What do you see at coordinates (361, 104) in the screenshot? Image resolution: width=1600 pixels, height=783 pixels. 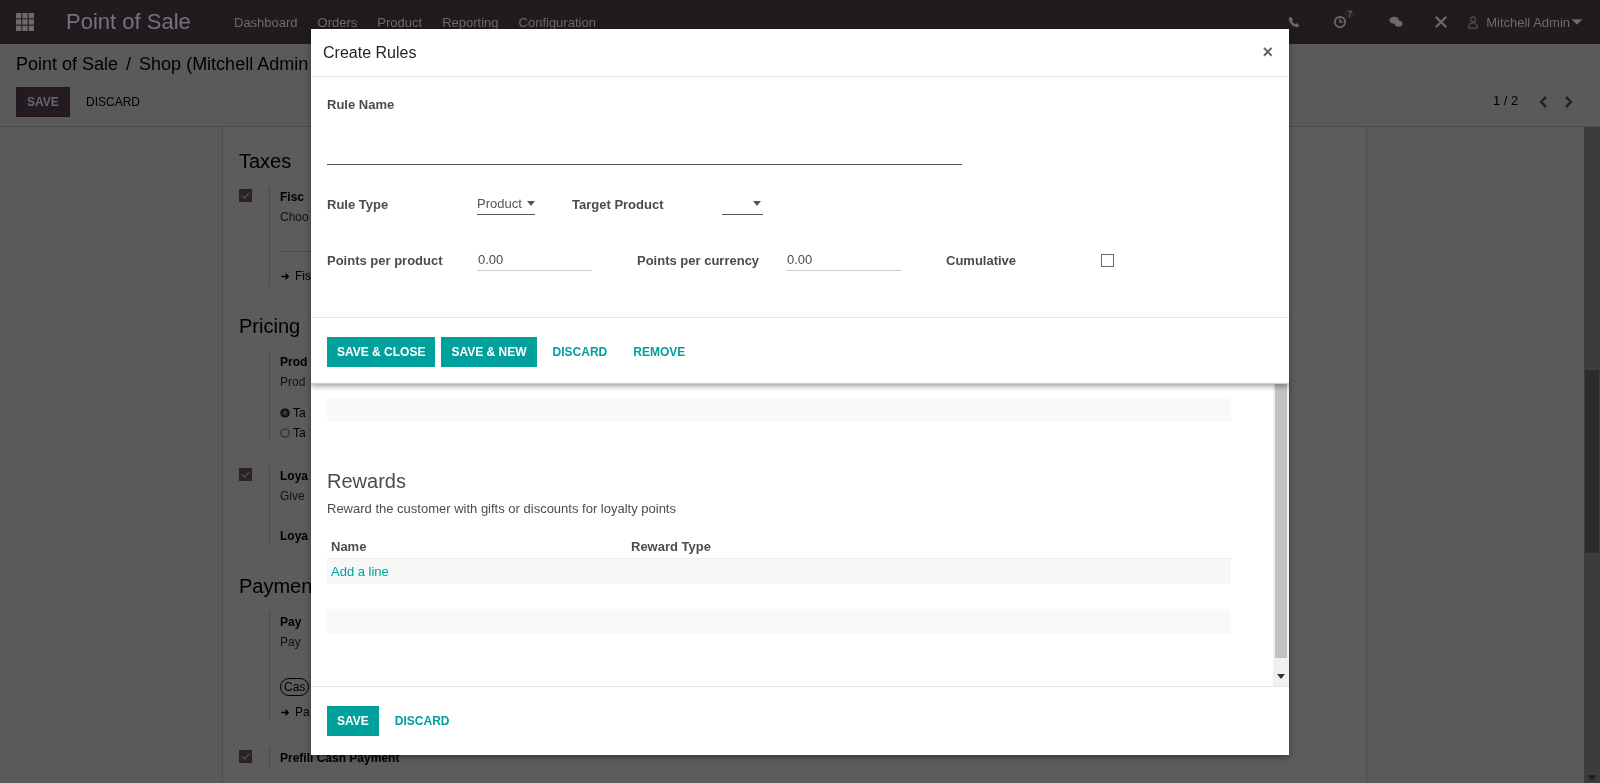 I see `field-label: Rule Name` at bounding box center [361, 104].